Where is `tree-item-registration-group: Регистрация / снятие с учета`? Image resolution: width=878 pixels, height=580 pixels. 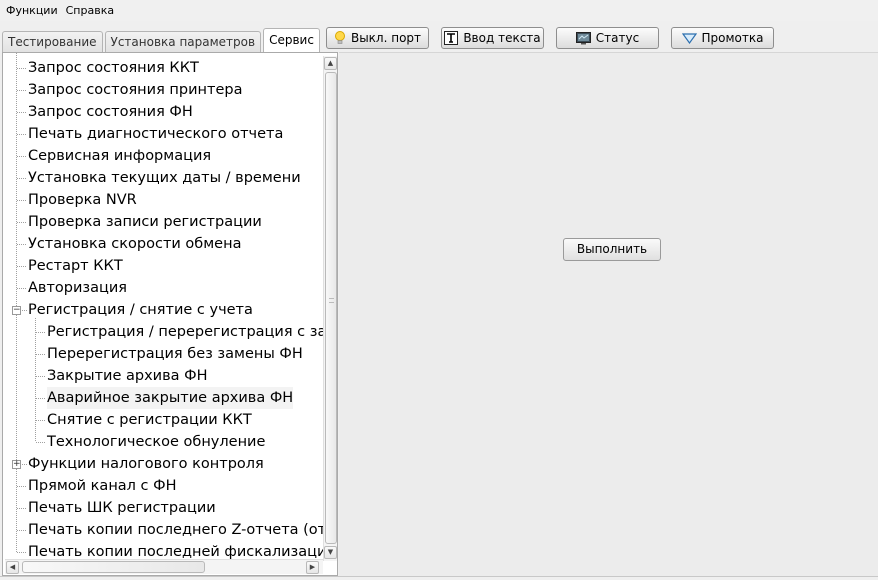
tree-item-registration-group: Регистрация / снятие с учета is located at coordinates (140, 310).